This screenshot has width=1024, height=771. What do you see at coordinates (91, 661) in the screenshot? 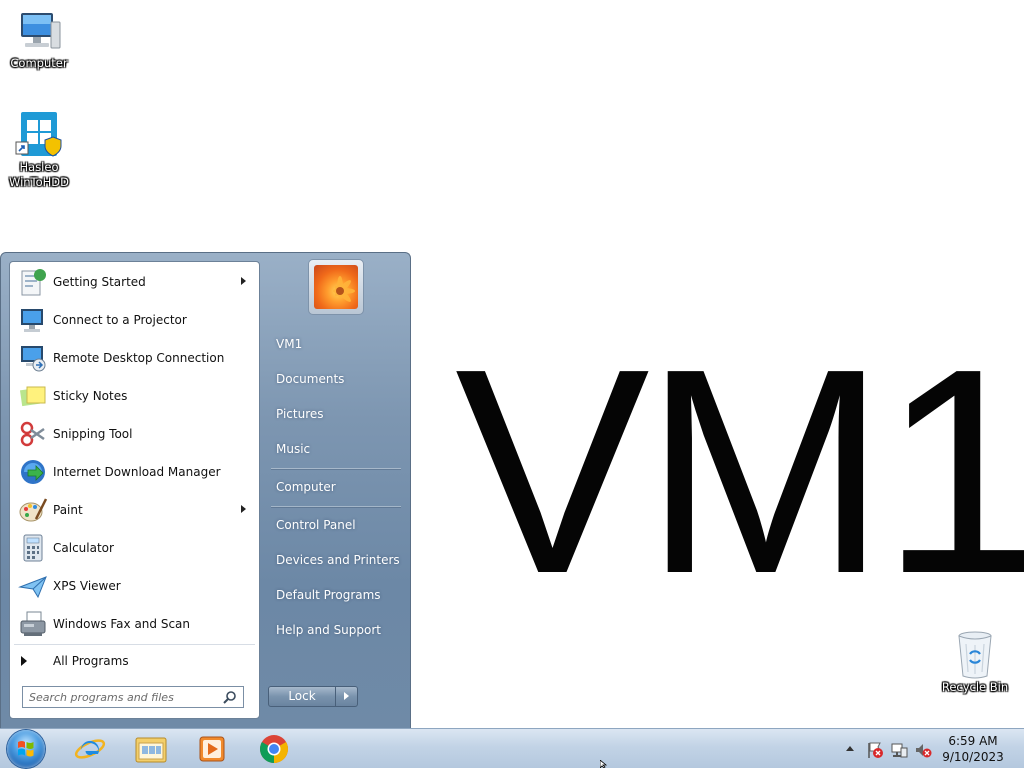
I see `all-programs-label: All Programs` at bounding box center [91, 661].